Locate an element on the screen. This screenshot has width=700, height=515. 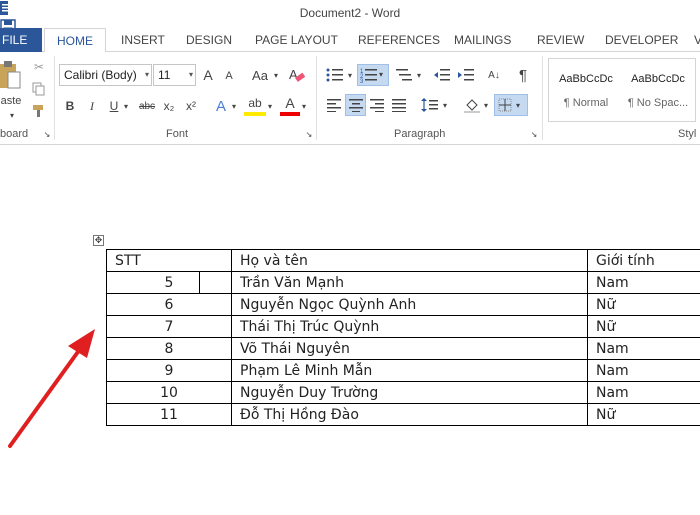
tab-page-layout: PAGE LAYOUT is located at coordinates (296, 40).